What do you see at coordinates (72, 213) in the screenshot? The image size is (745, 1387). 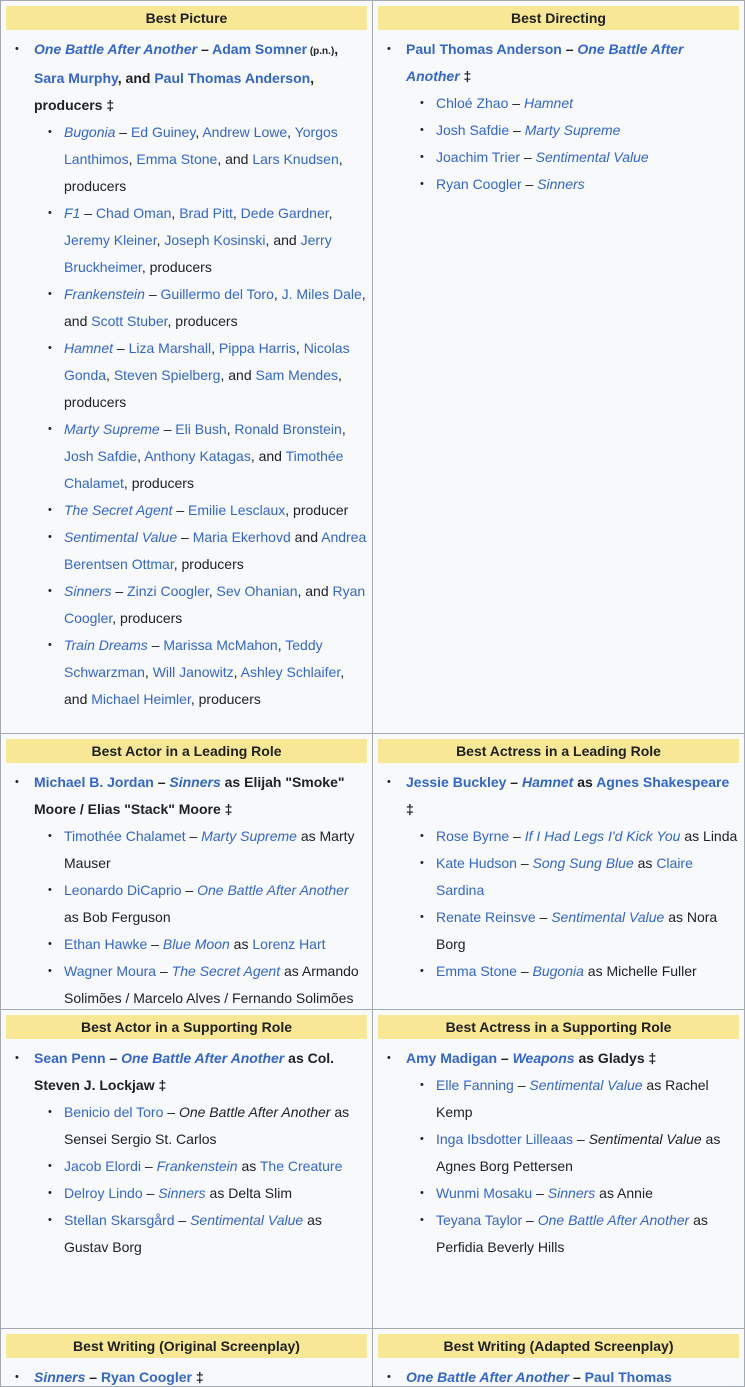 I see `film-link: F1` at bounding box center [72, 213].